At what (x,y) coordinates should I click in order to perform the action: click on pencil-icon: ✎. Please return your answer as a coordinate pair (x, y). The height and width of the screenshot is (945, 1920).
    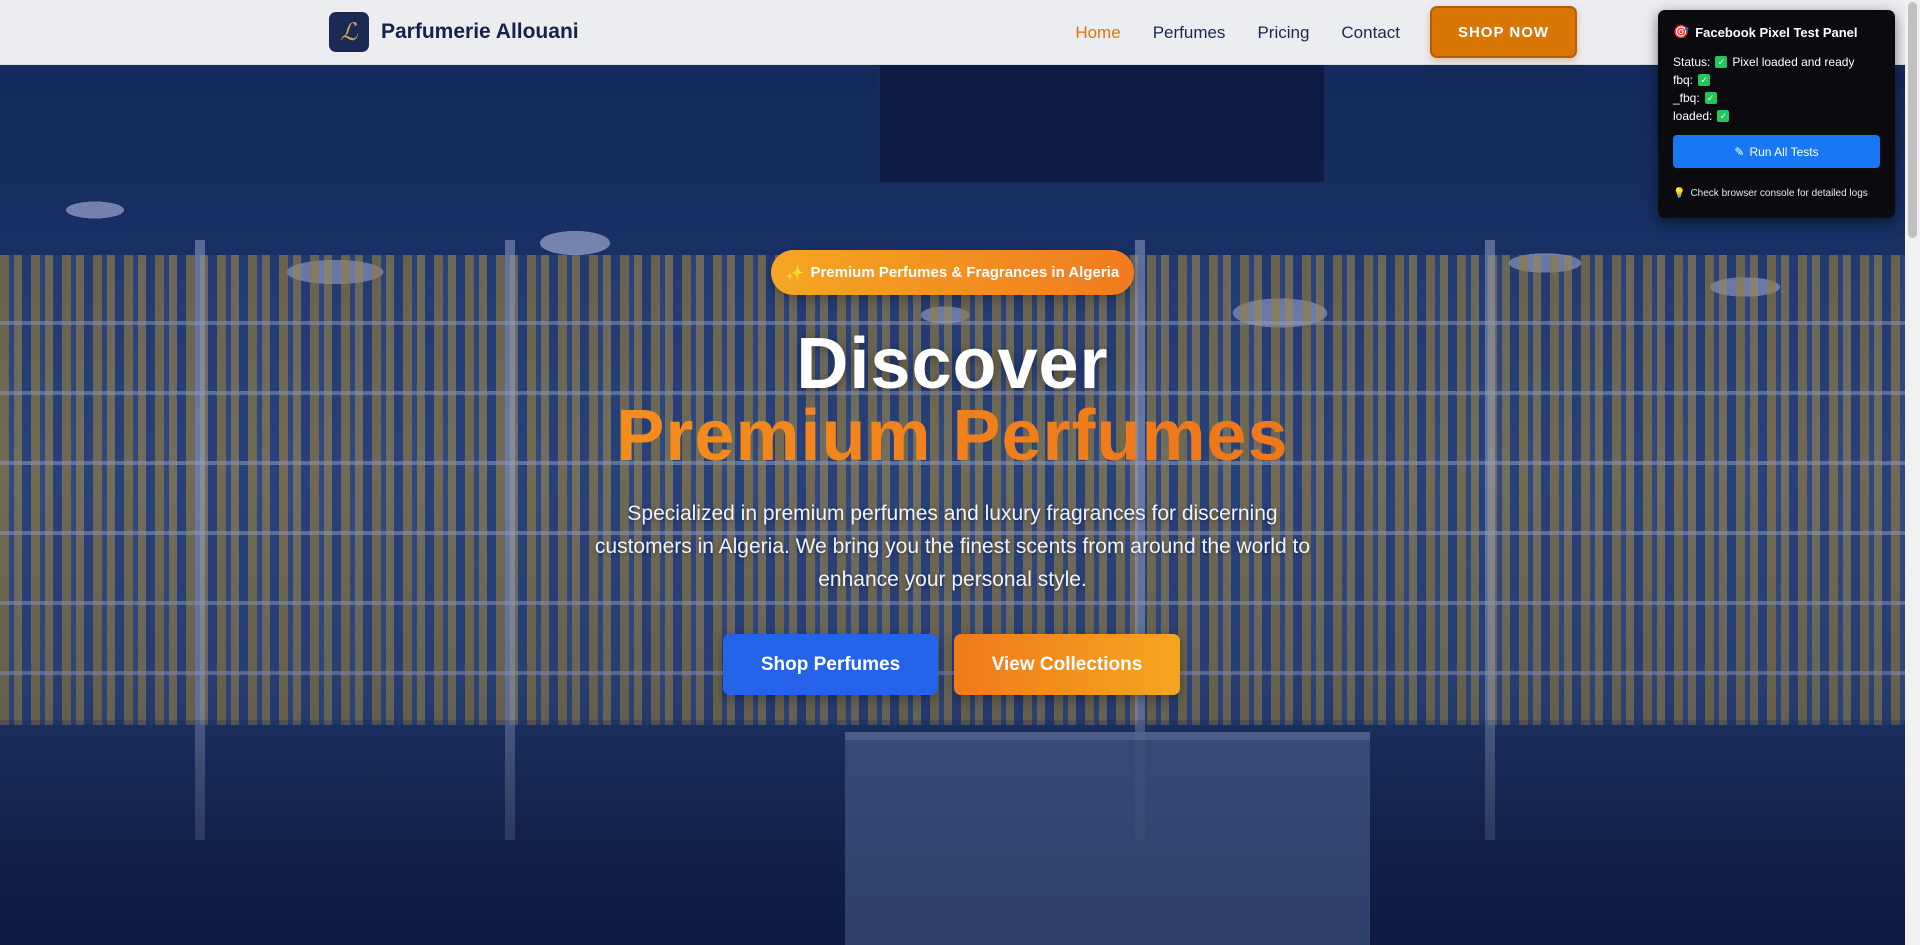
    Looking at the image, I should click on (1739, 151).